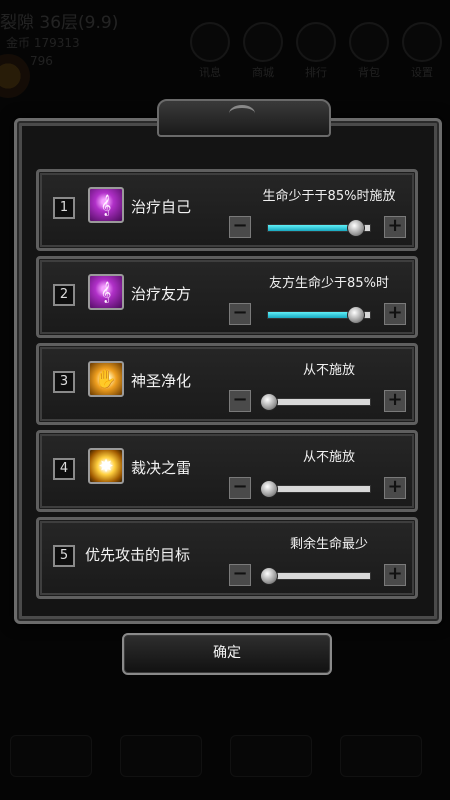  I want to click on judgment-thunder-icon: ✸, so click(106, 466).